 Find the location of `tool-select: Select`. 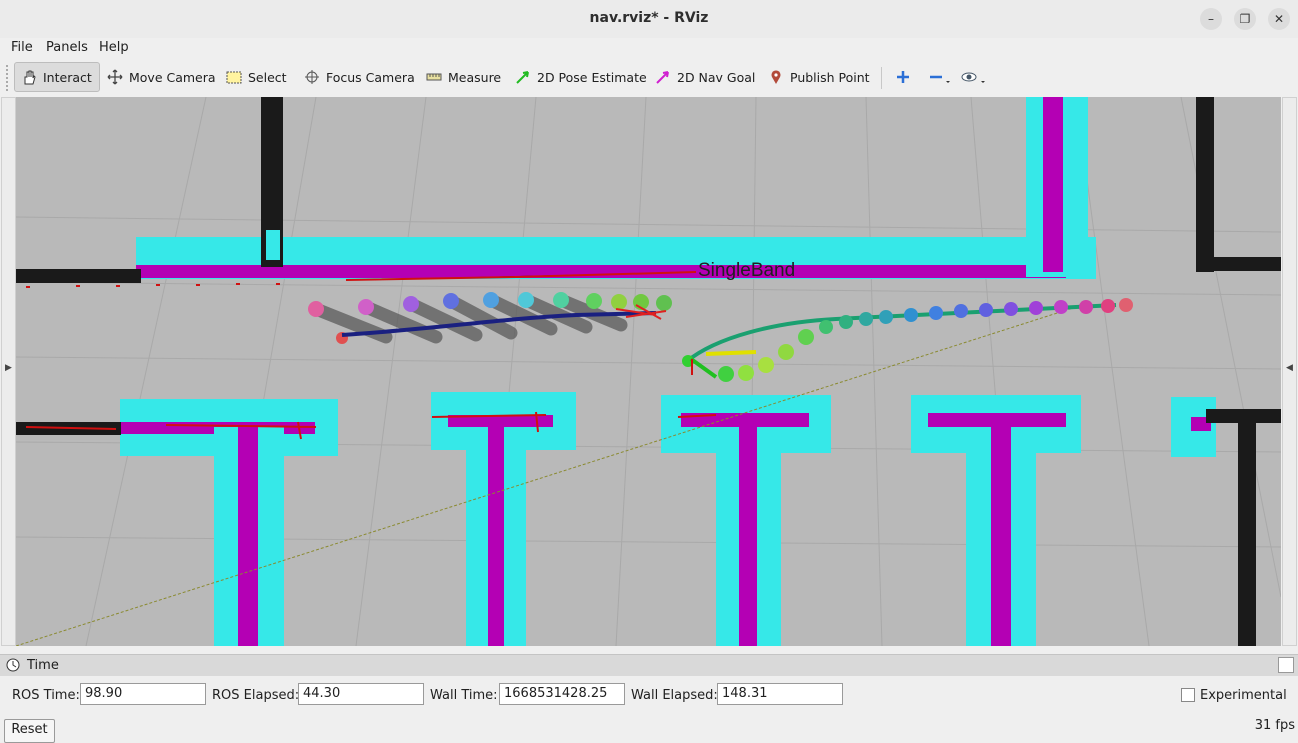

tool-select: Select is located at coordinates (256, 77).